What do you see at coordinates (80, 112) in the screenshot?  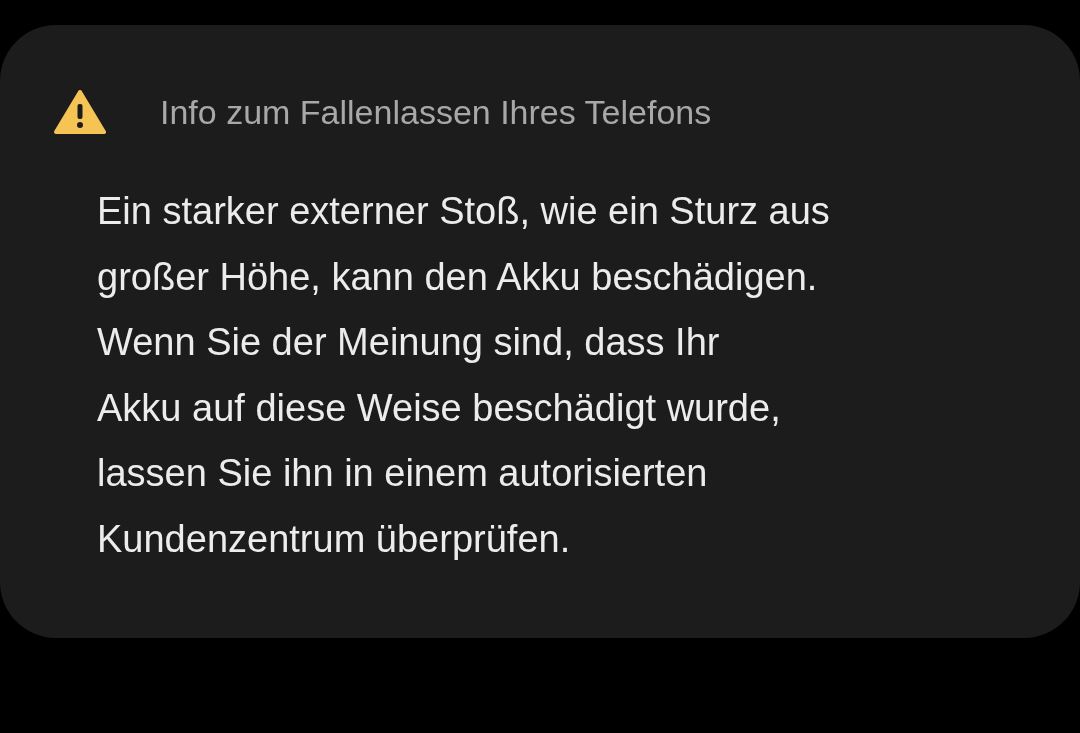 I see `warning-icon` at bounding box center [80, 112].